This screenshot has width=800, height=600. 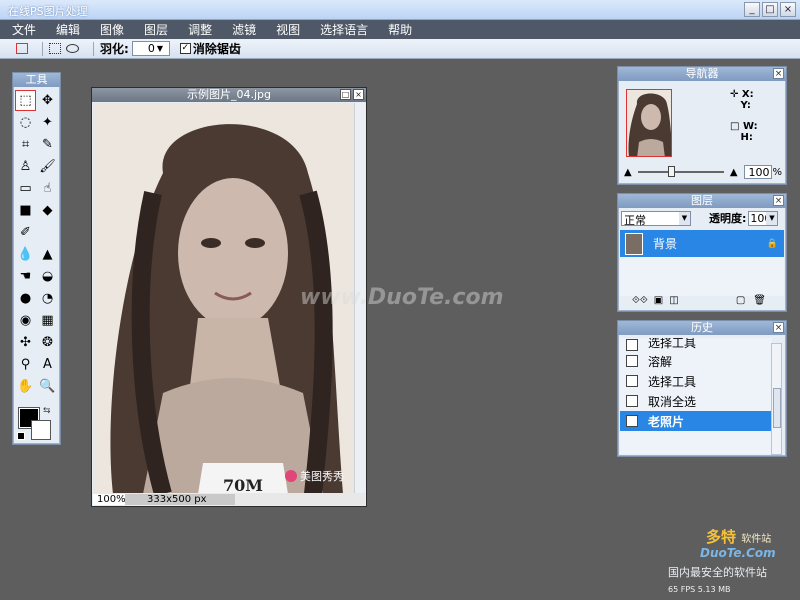 I want to click on menu-filter: 滤镜, so click(x=244, y=29).